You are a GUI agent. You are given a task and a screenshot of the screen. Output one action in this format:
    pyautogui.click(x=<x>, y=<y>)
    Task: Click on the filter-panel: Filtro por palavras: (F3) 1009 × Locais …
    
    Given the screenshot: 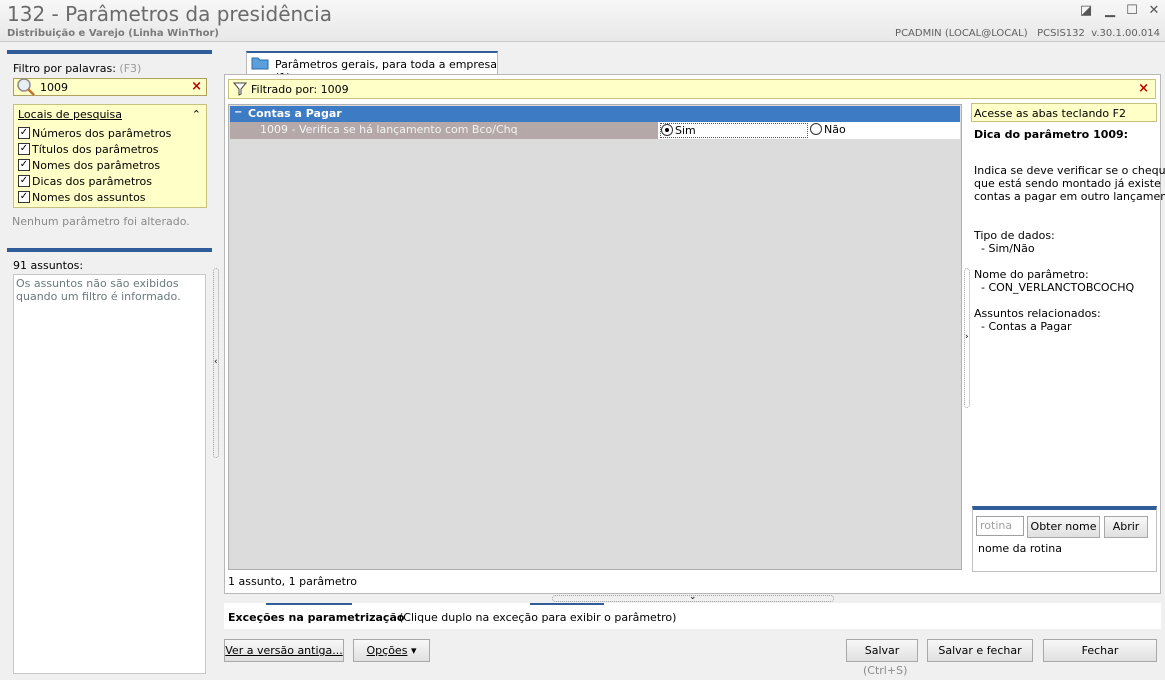 What is the action you would take?
    pyautogui.click(x=109, y=144)
    